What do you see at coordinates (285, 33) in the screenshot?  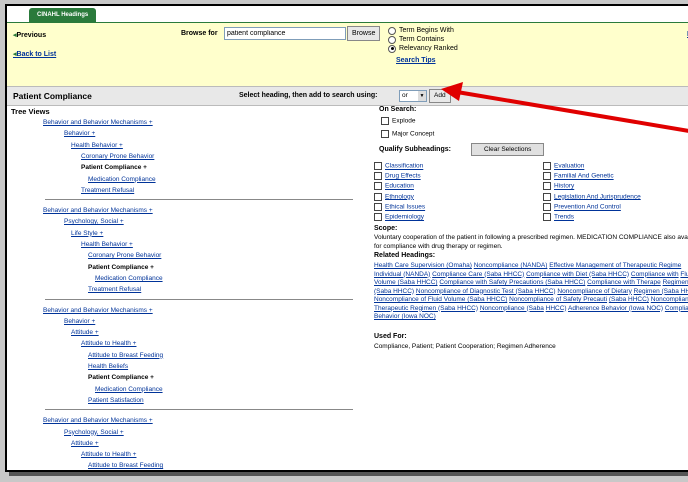 I see `browse-input` at bounding box center [285, 33].